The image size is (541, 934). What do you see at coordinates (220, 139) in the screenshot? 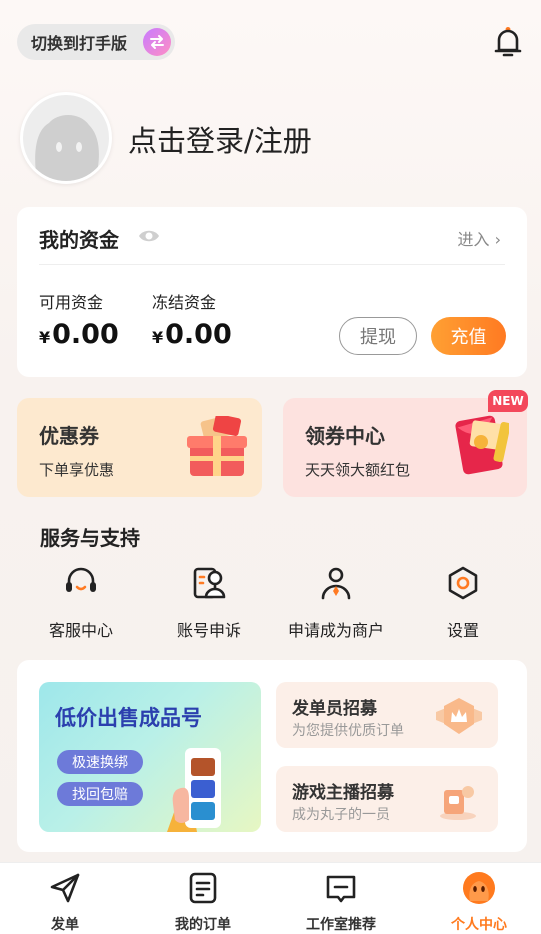
I see `login-register-link: 点击登录/注册` at bounding box center [220, 139].